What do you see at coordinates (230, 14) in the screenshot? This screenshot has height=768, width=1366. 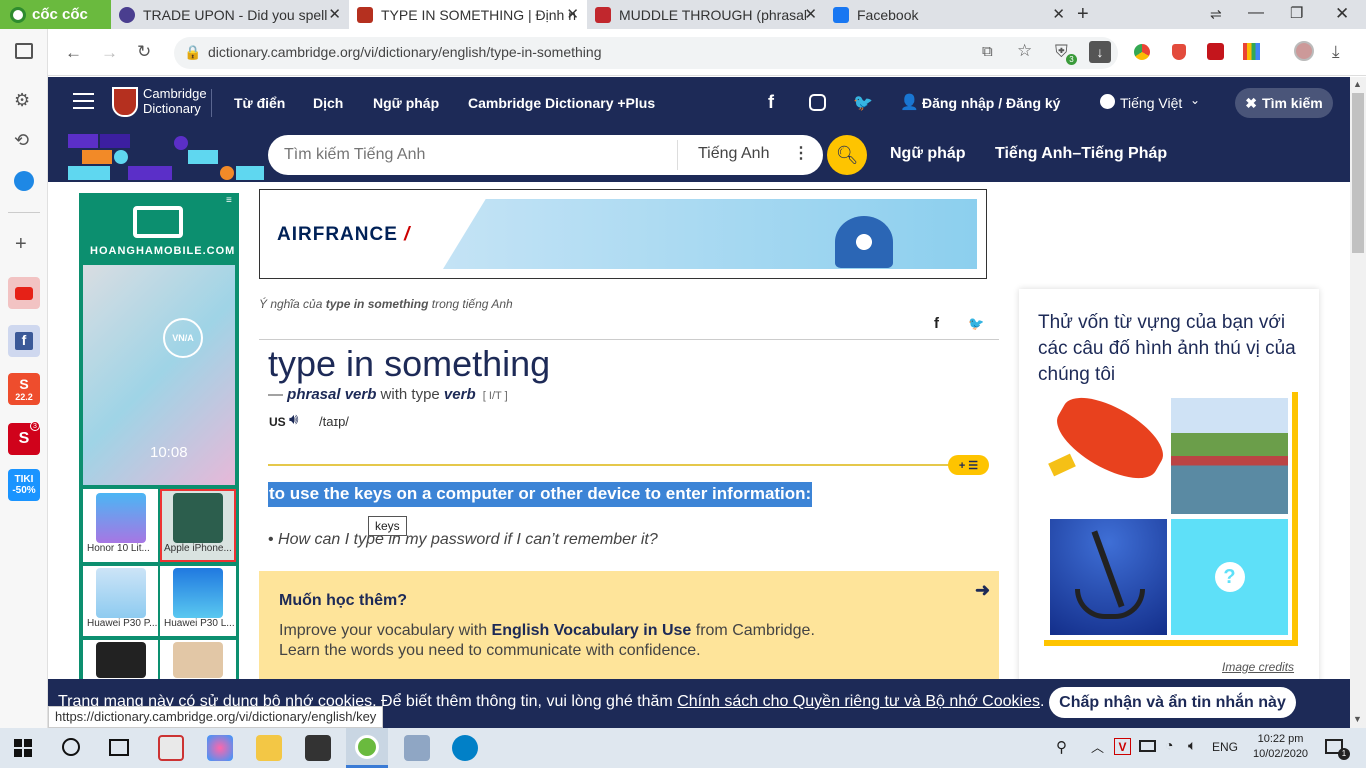 I see `tab-trade-upon: TRADE UPON - Did you spell ✕` at bounding box center [230, 14].